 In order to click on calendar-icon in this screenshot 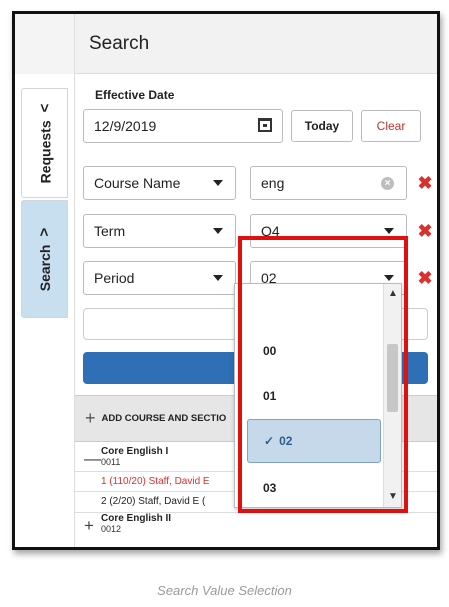, I will do `click(265, 125)`.